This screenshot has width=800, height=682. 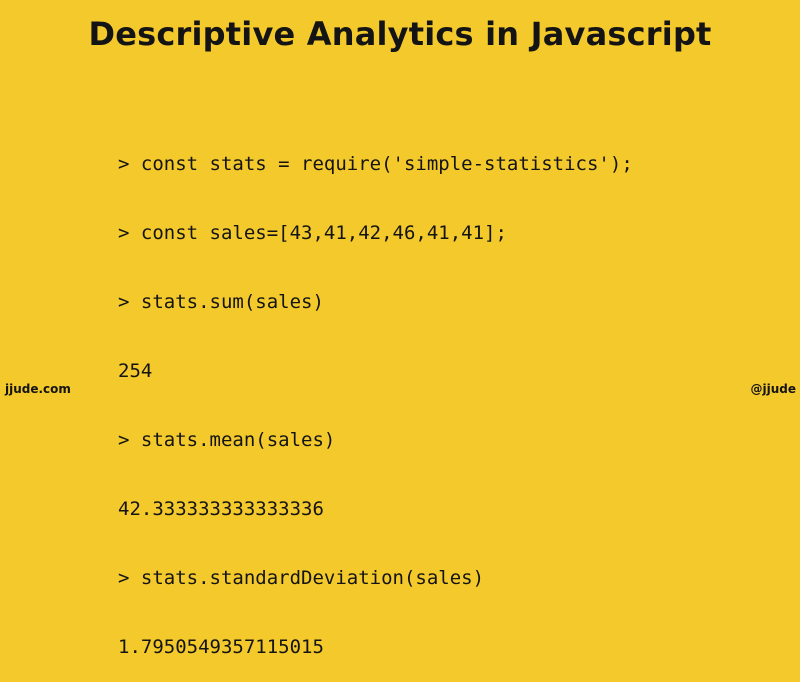 What do you see at coordinates (400, 34) in the screenshot?
I see `page-title: Descriptive Analytics in Javascript` at bounding box center [400, 34].